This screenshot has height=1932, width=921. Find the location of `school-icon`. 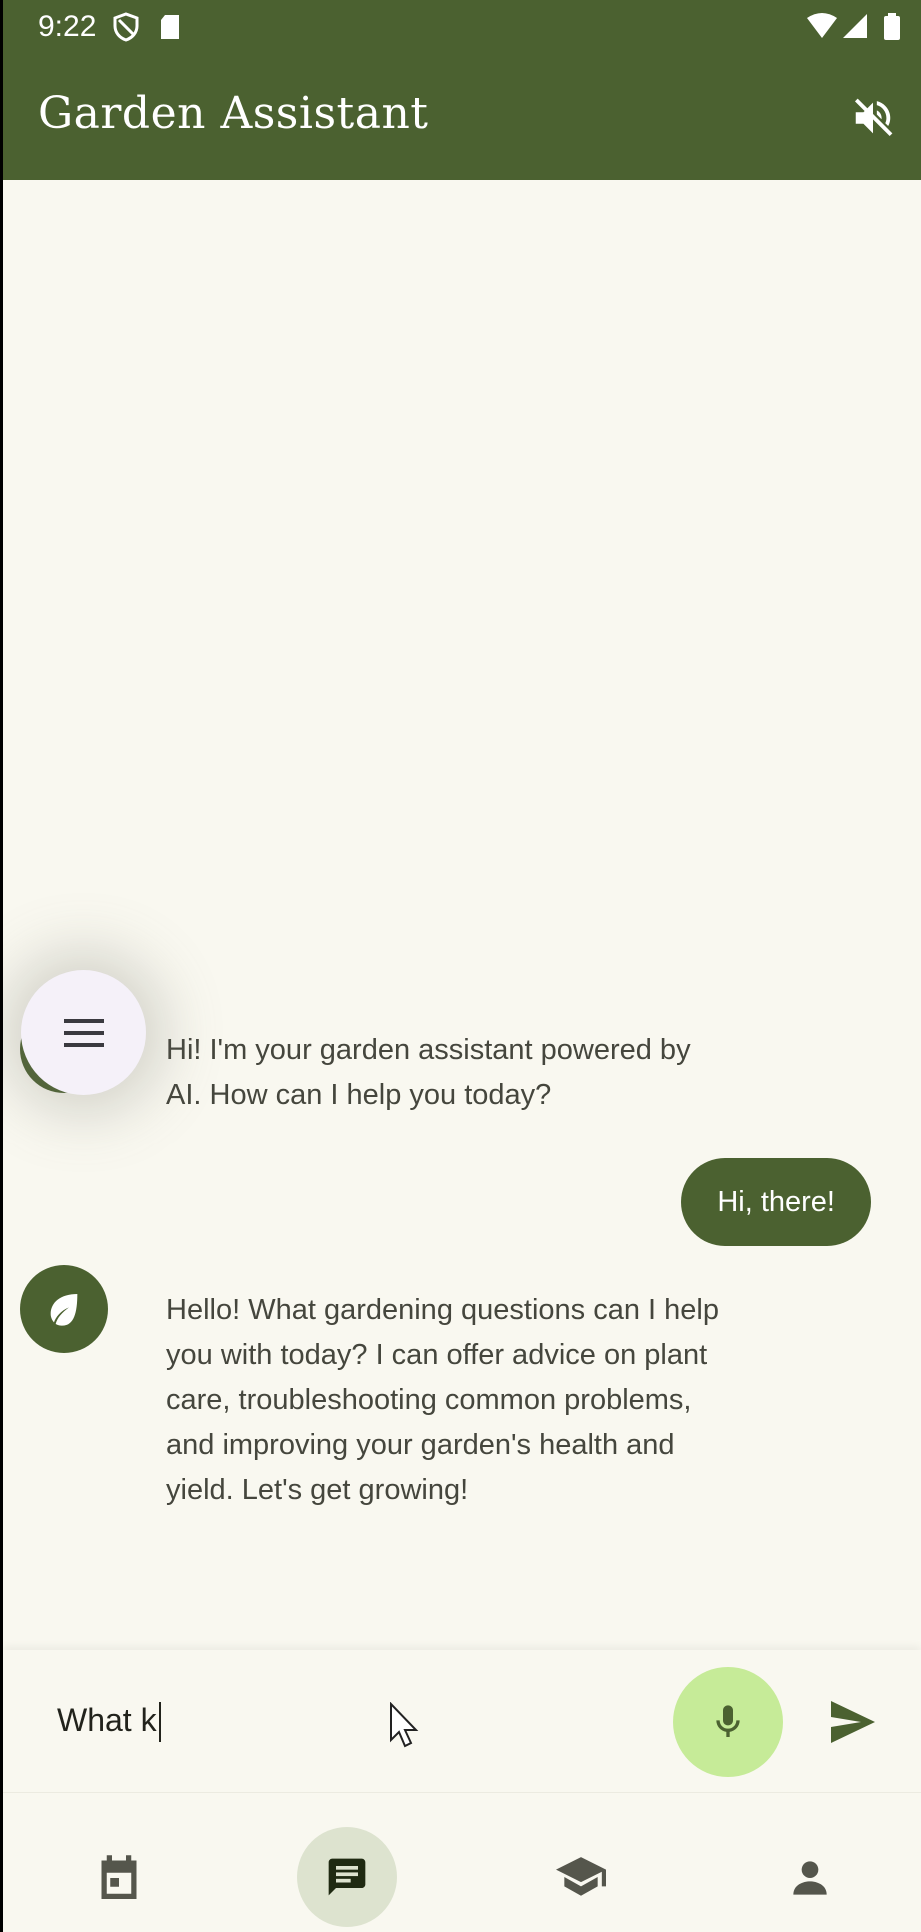

school-icon is located at coordinates (581, 1876).